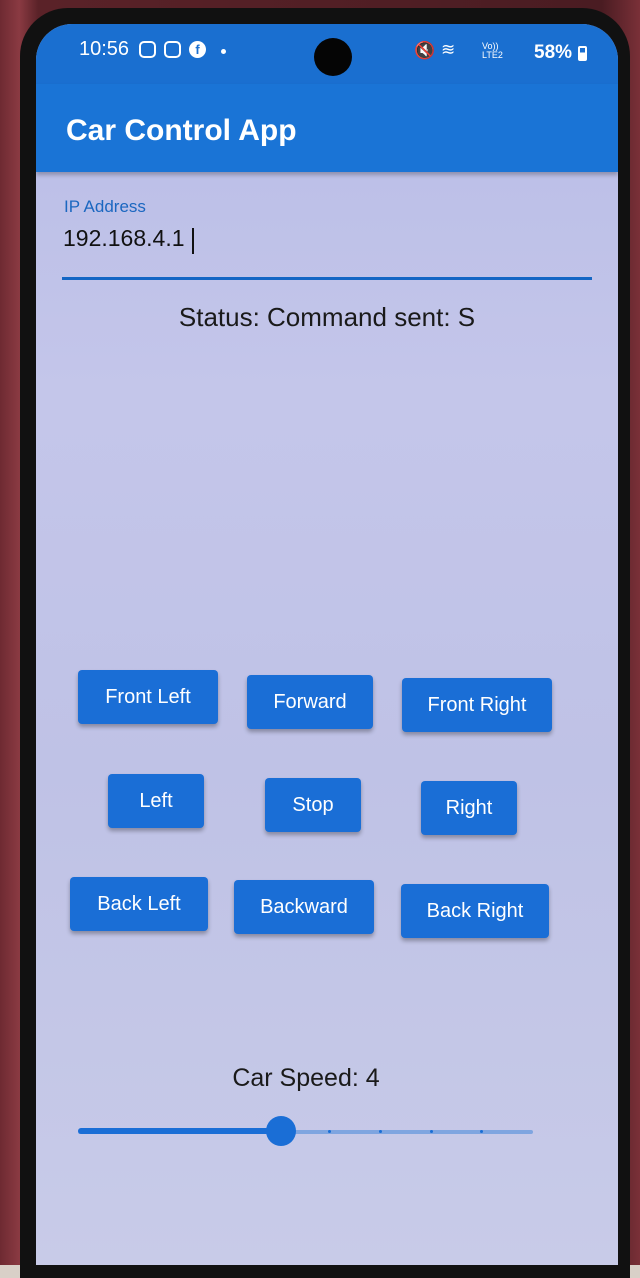 The width and height of the screenshot is (640, 1278). What do you see at coordinates (425, 50) in the screenshot?
I see `mute-icon: 🔇` at bounding box center [425, 50].